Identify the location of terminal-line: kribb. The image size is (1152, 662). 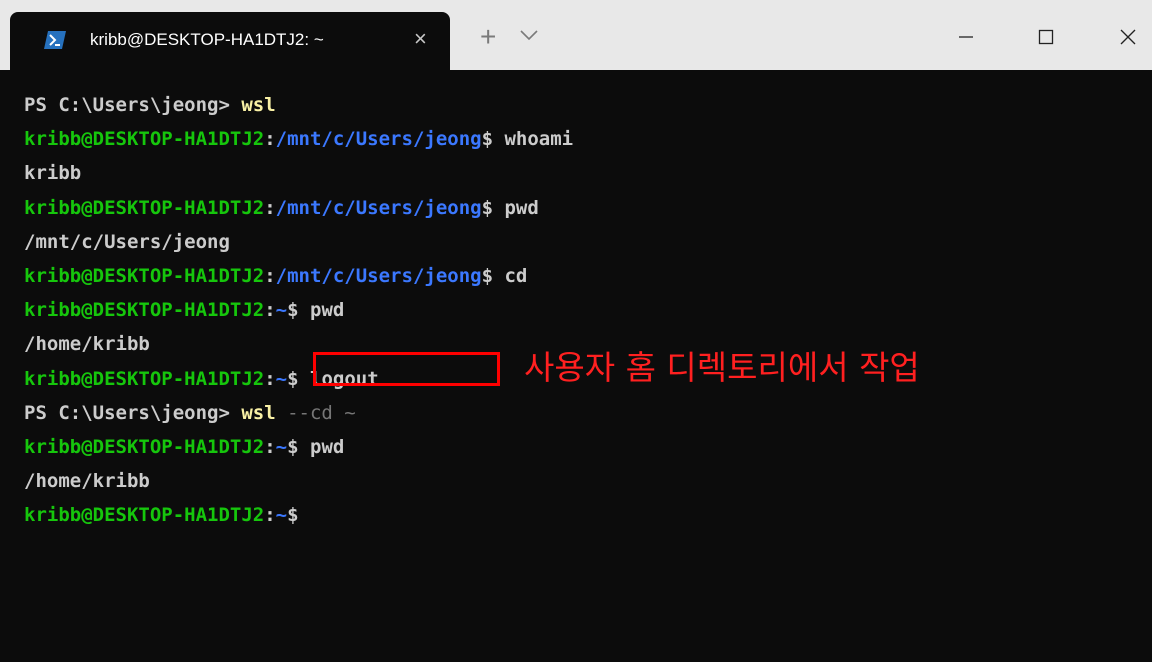
(298, 173).